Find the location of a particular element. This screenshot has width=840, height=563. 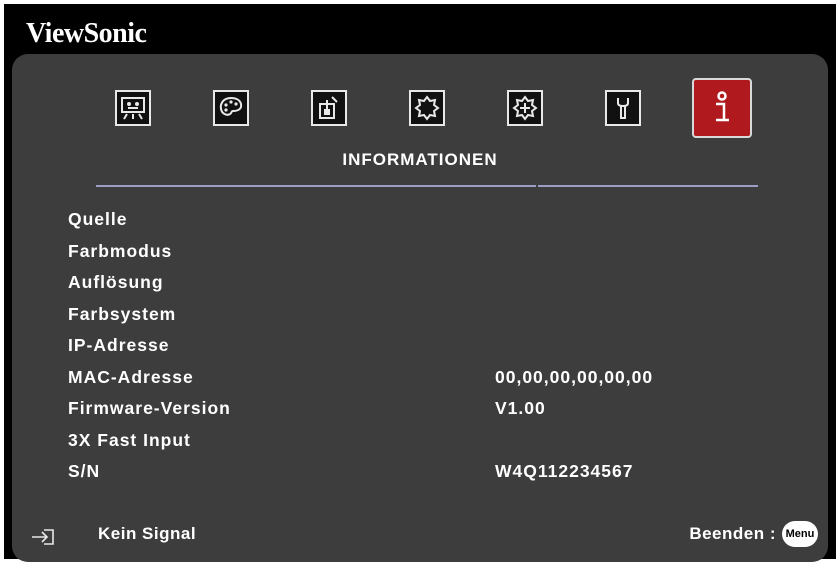

row-label: 3X Fast Input is located at coordinates (129, 439).